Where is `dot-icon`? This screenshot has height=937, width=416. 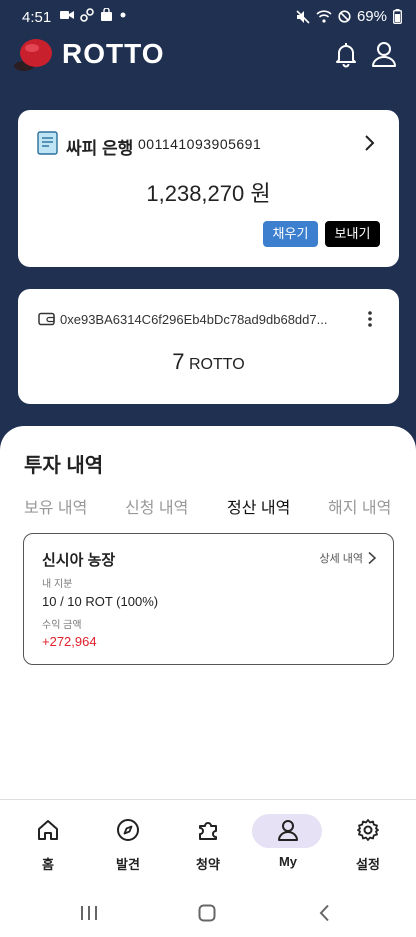 dot-icon is located at coordinates (123, 15).